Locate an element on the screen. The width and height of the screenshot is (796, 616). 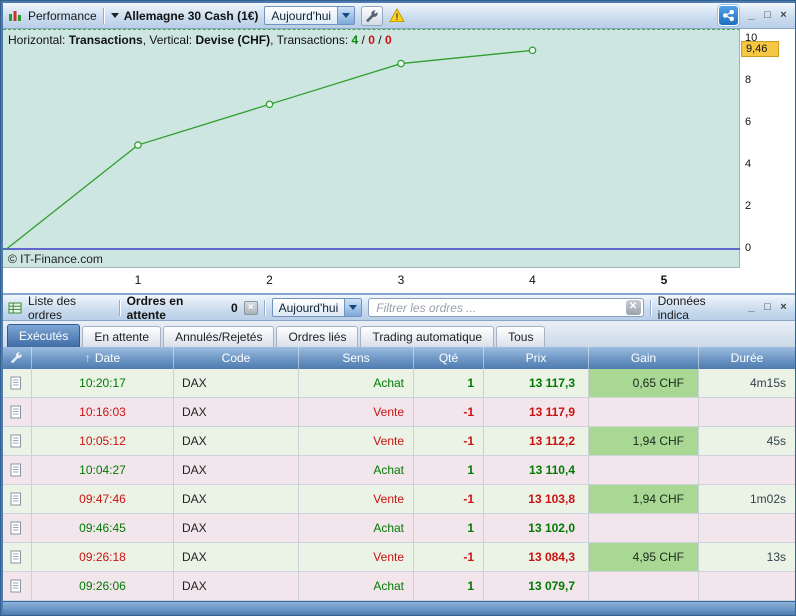
cell-duree: 4m15s is located at coordinates (746, 383).